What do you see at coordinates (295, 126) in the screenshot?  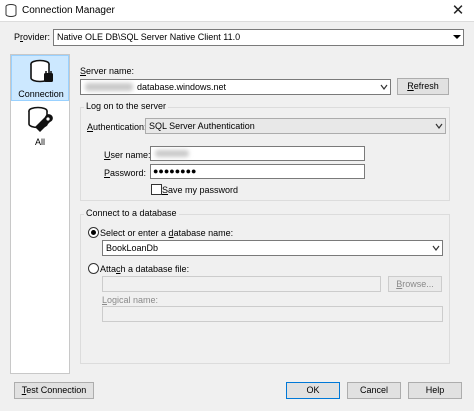 I see `authentication-select: SQL Server Authentication` at bounding box center [295, 126].